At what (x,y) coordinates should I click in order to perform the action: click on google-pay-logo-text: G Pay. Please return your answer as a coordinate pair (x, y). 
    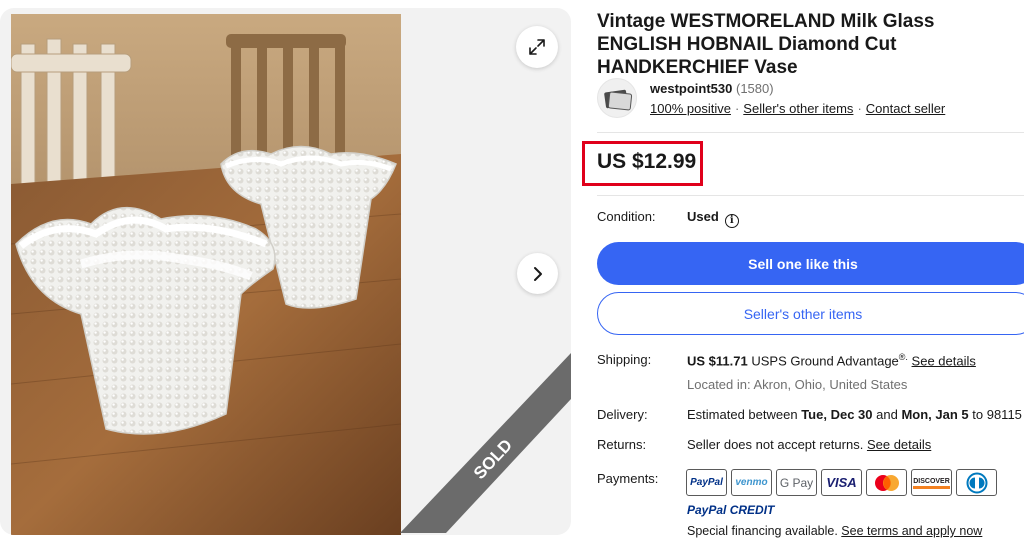
    Looking at the image, I should click on (796, 482).